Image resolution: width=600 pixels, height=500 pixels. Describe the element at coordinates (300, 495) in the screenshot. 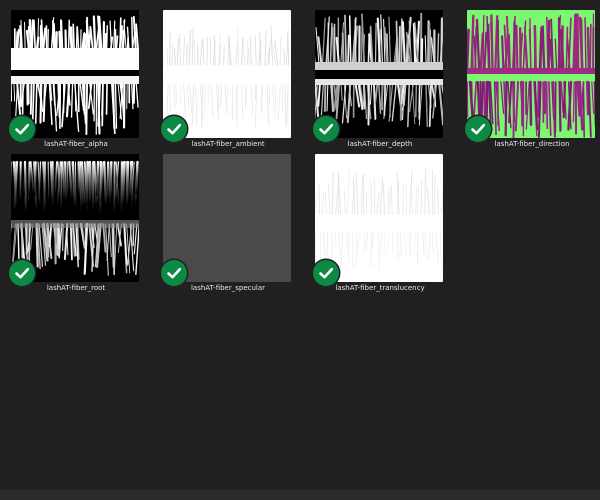

I see `horizontal-scrollbar` at that location.